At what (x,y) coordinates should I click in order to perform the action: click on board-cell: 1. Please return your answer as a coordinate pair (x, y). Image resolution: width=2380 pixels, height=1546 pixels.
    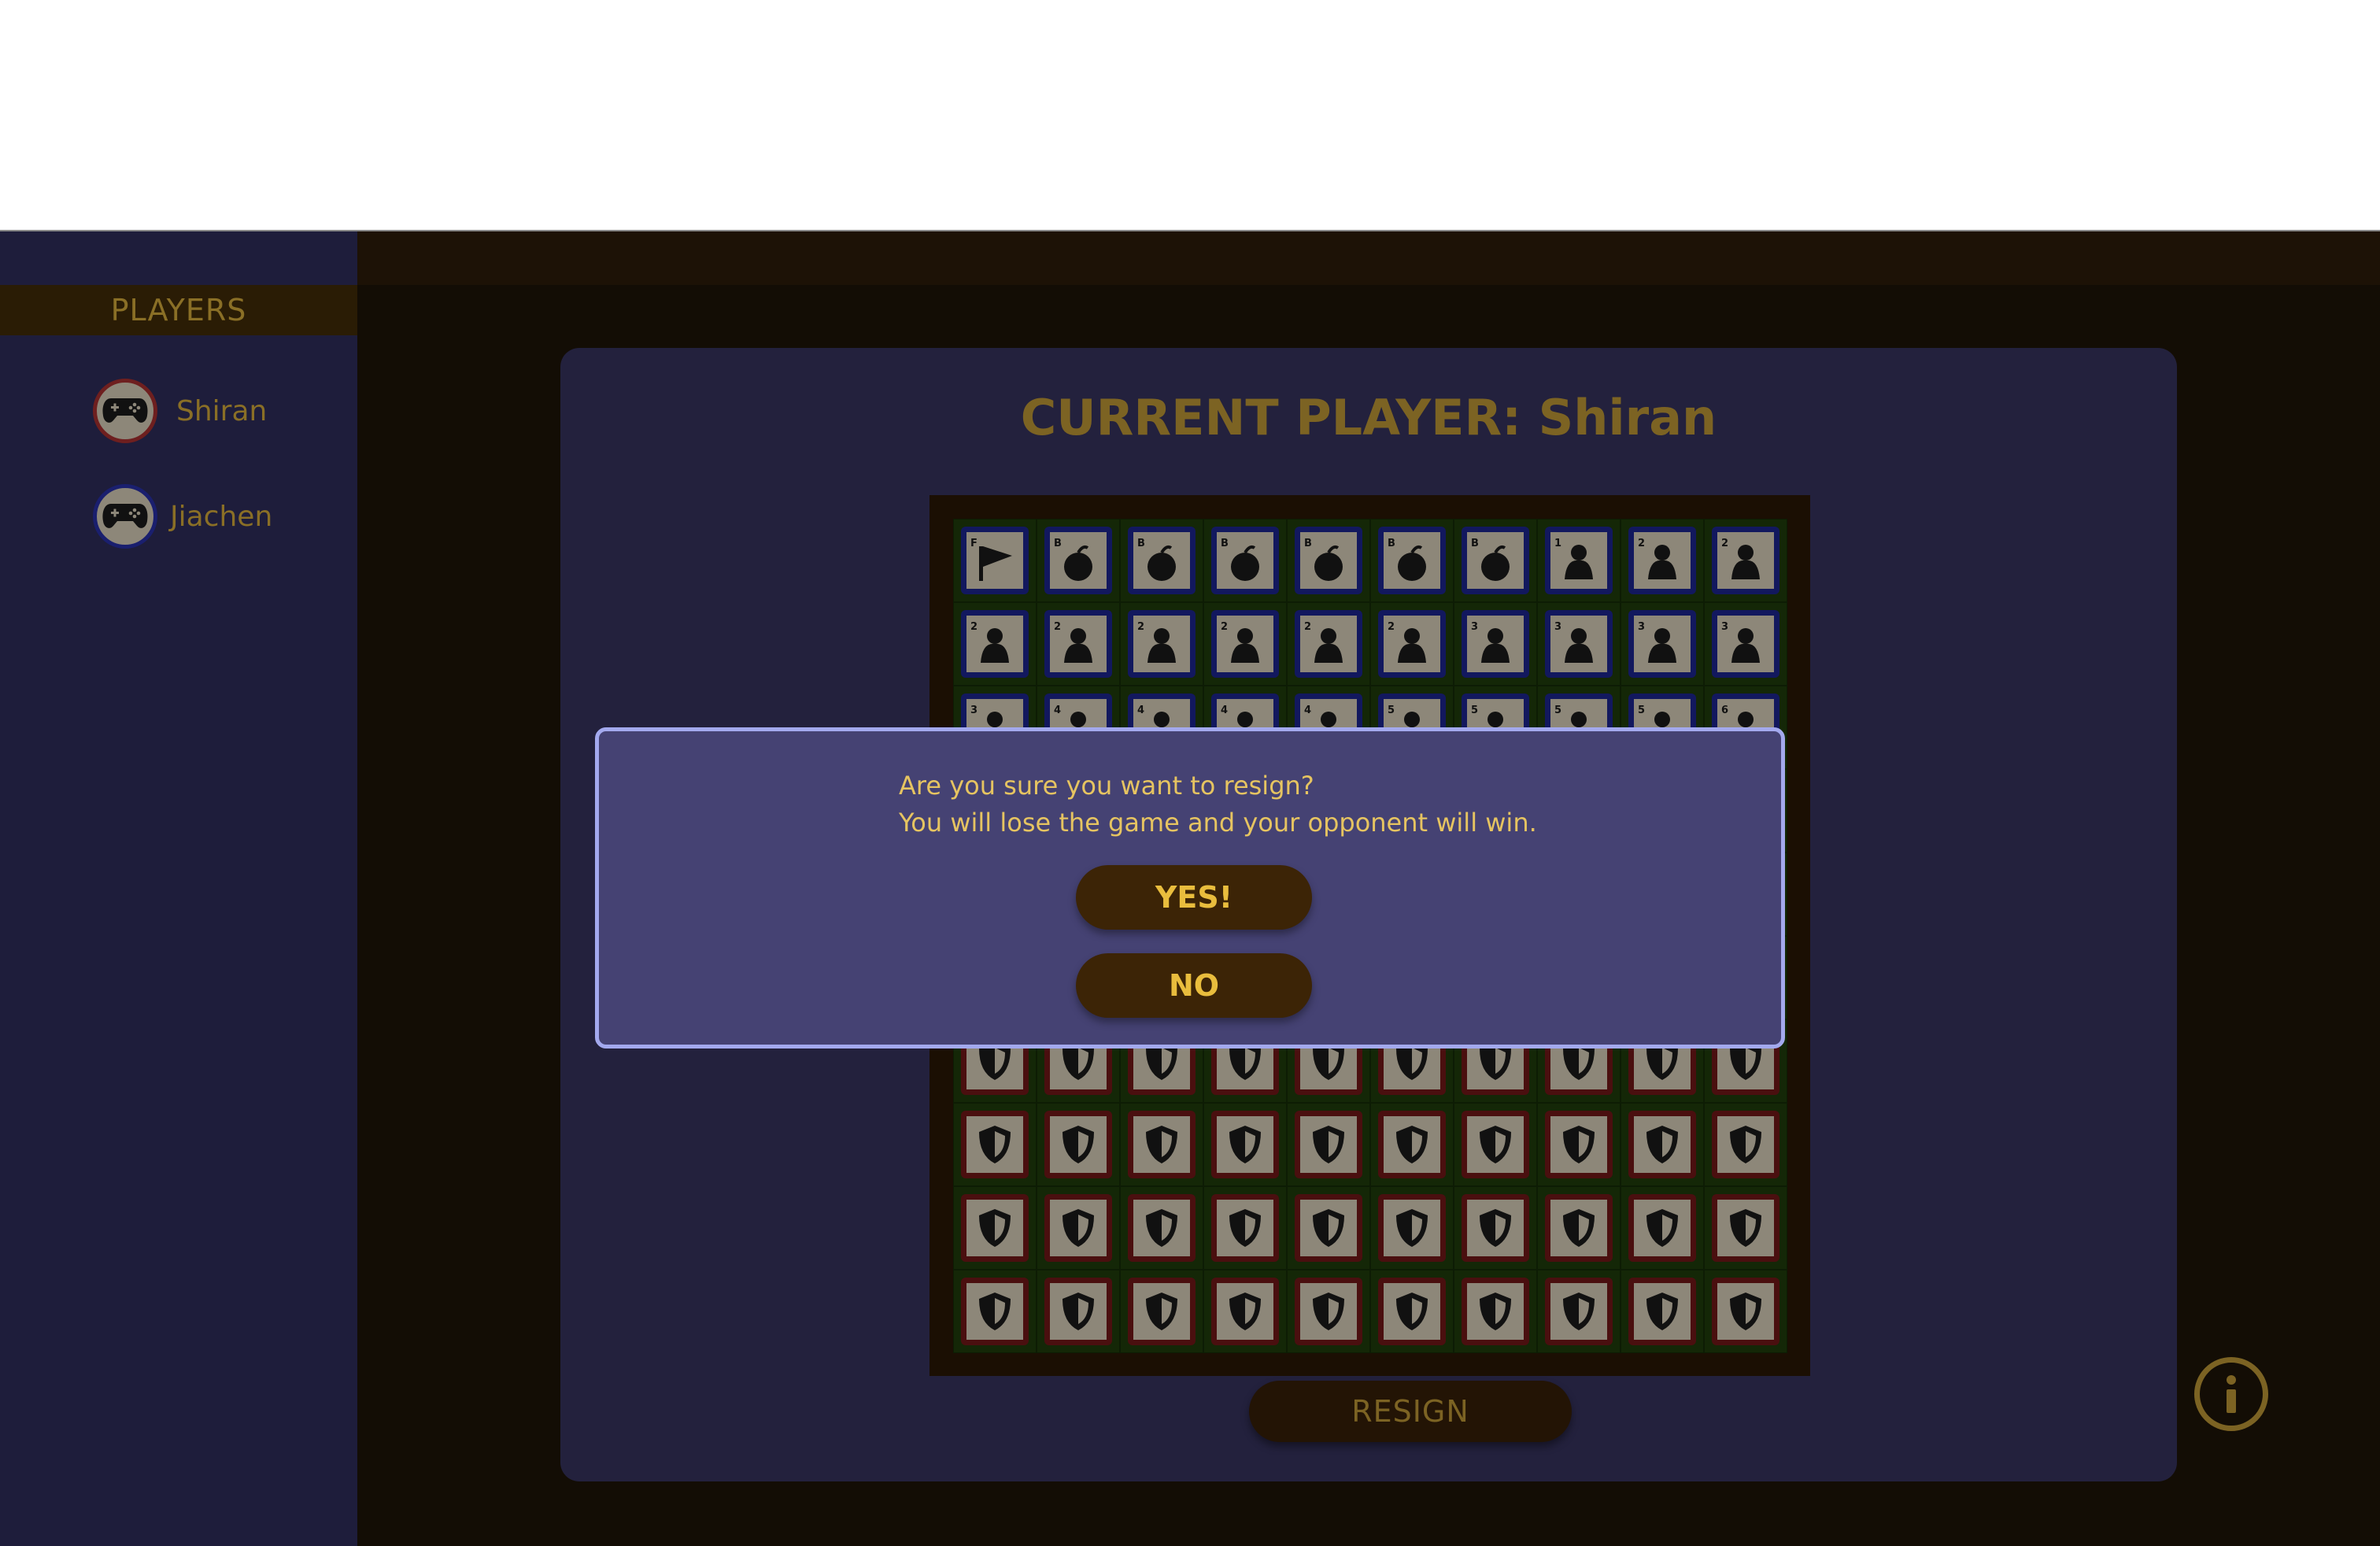
    Looking at the image, I should click on (1579, 560).